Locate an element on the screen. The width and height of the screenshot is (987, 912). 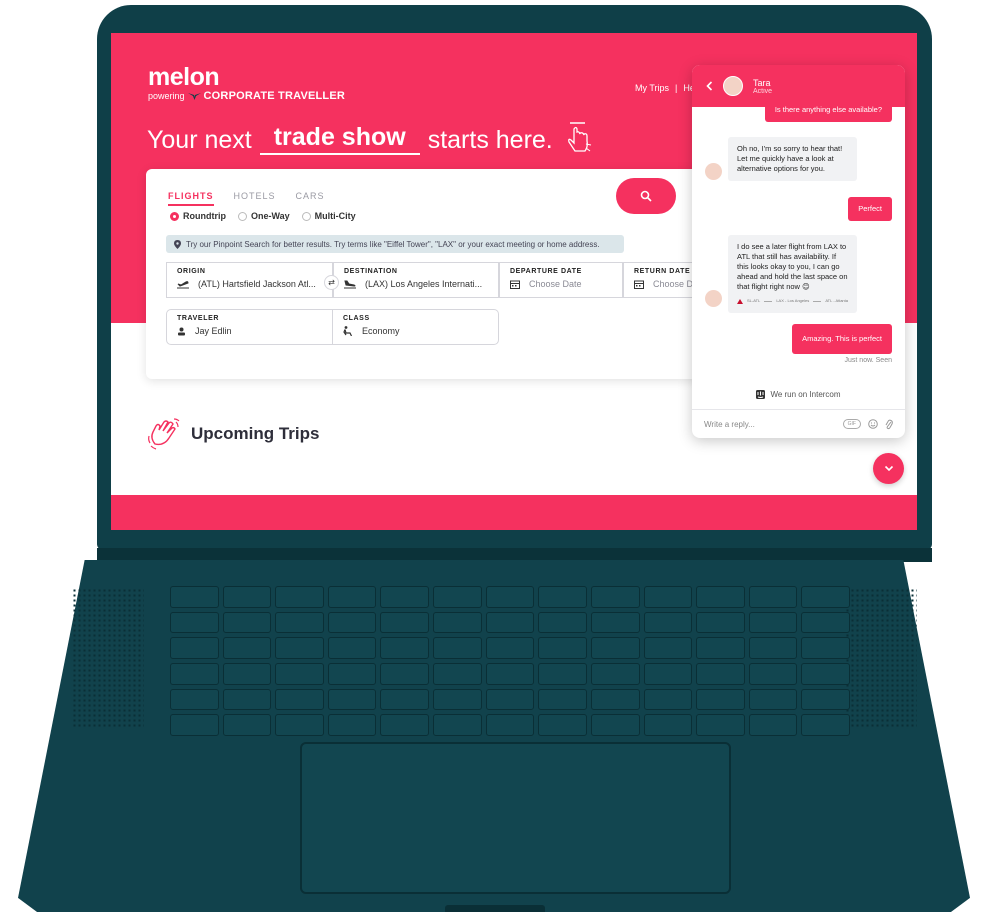
tab-hotels: HOTELS is located at coordinates (255, 198).